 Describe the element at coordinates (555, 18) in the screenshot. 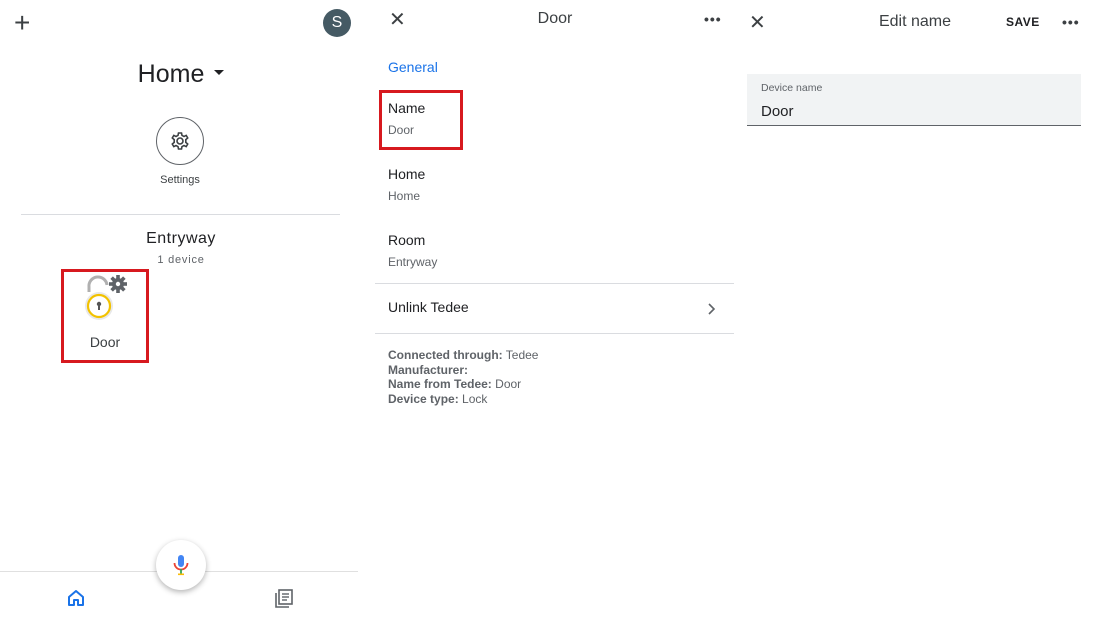

I see `page-title: Door` at that location.